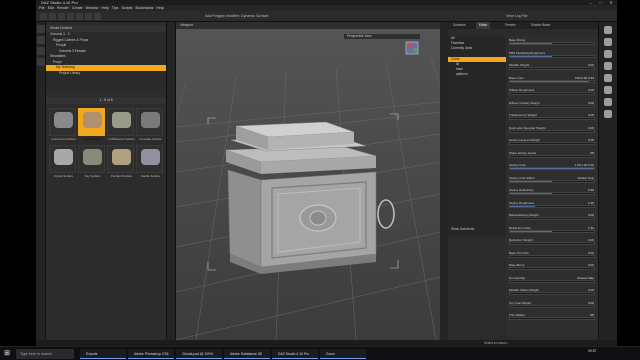  I want to click on surface-property: Diffuse Overlay Weight 0.00, so click(552, 105).